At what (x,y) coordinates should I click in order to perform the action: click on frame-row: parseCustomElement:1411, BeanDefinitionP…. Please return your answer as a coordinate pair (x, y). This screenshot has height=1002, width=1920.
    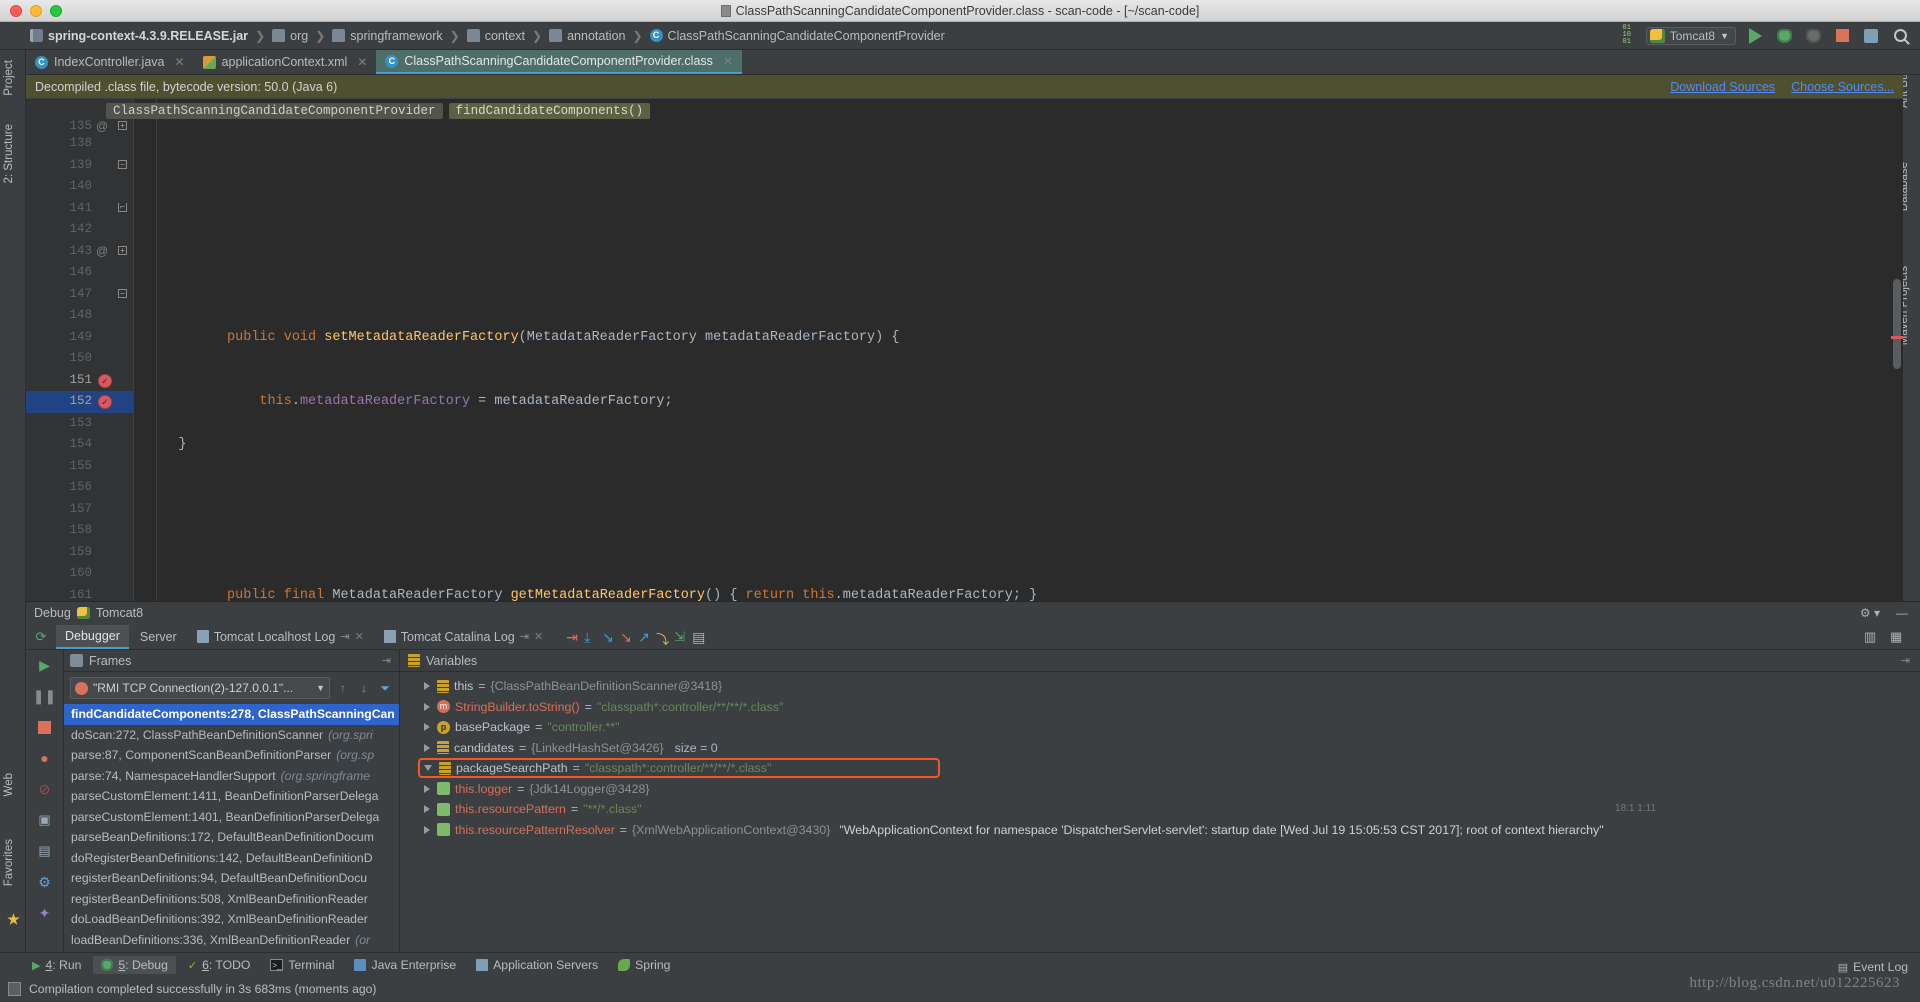
    Looking at the image, I should click on (231, 796).